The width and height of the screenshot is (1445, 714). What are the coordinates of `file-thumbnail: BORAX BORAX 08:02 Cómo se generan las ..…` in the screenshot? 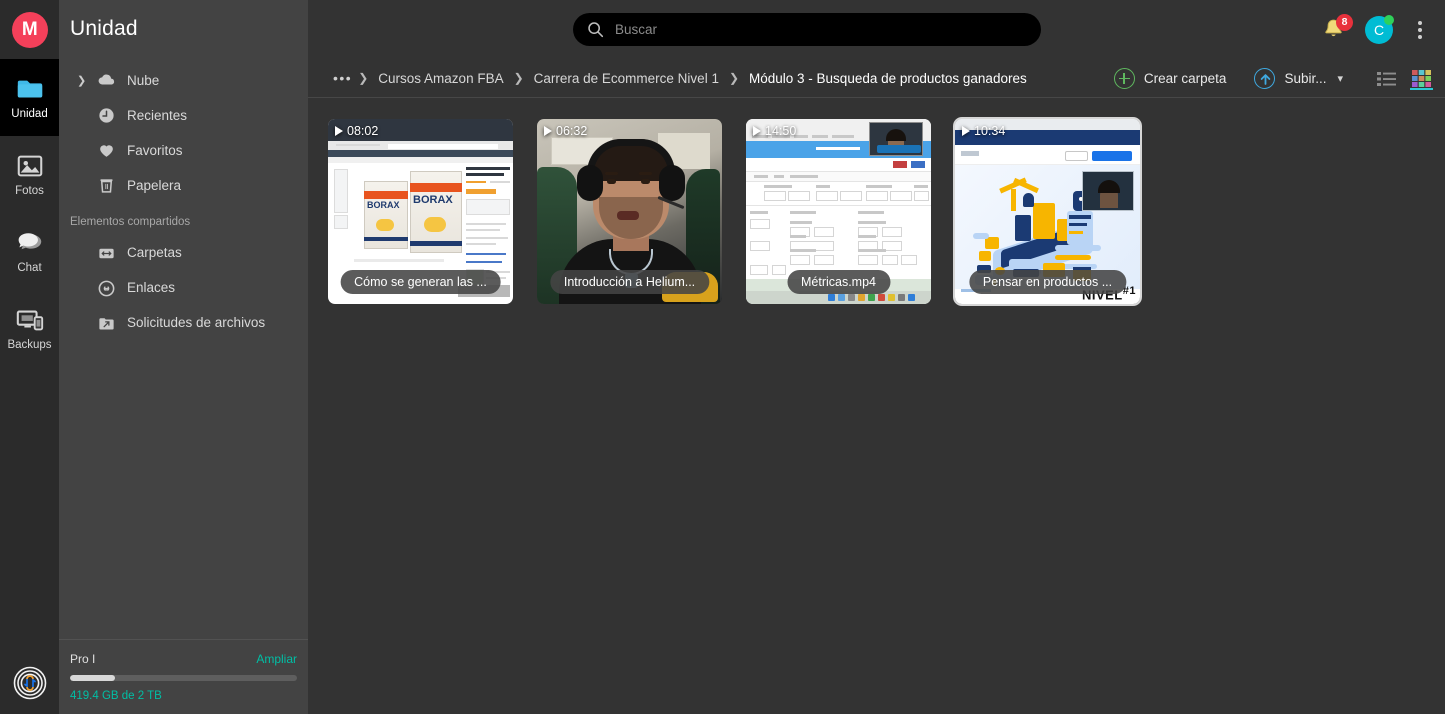 It's located at (420, 211).